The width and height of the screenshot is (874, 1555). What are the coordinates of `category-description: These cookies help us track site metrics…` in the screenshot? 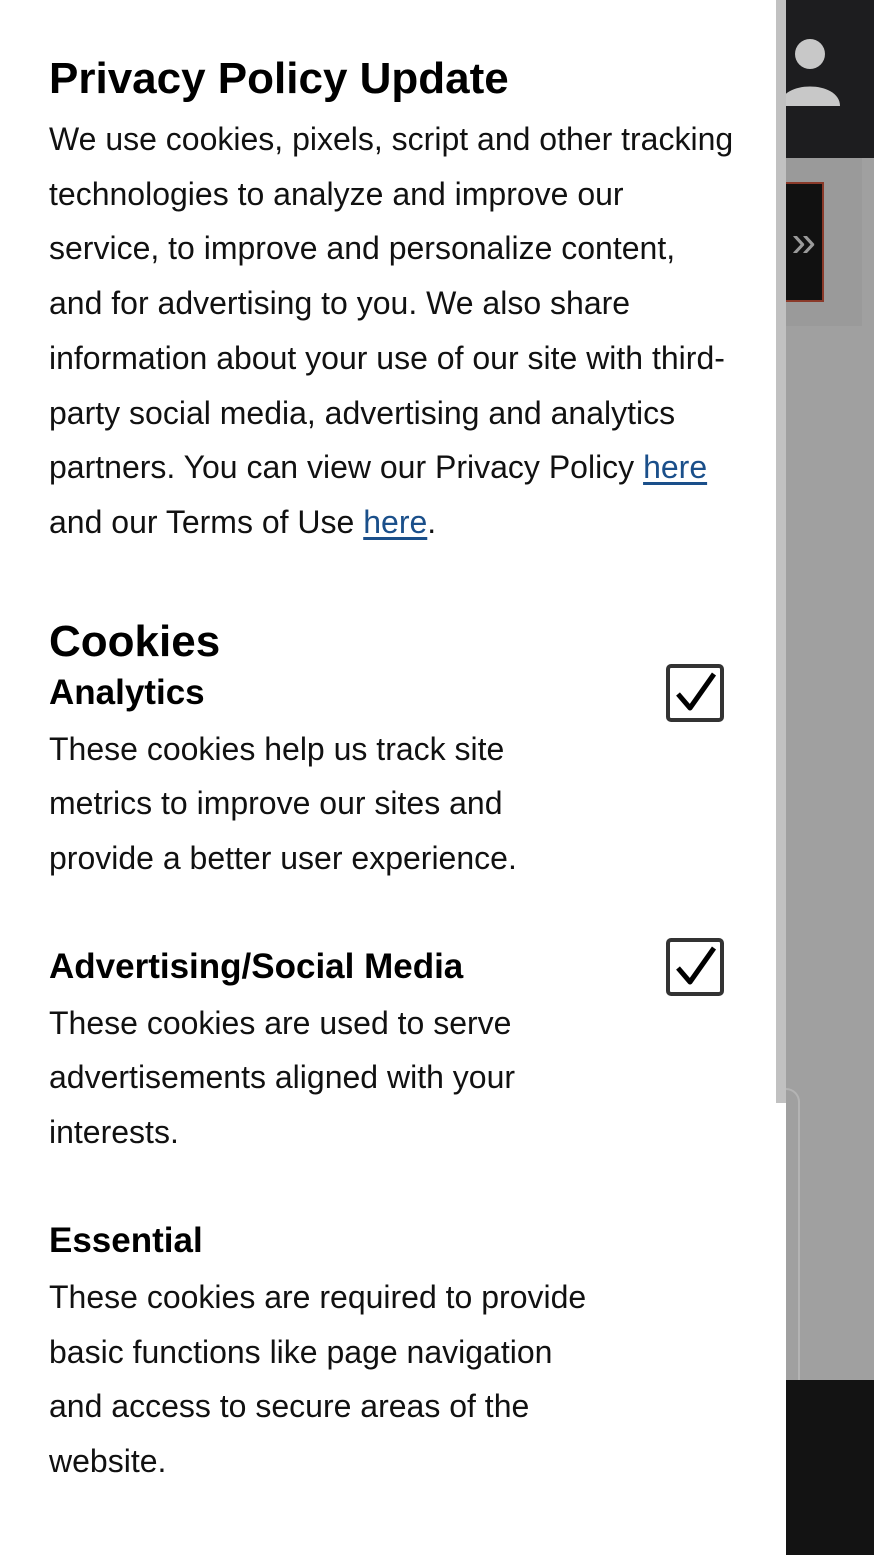 It's located at (283, 803).